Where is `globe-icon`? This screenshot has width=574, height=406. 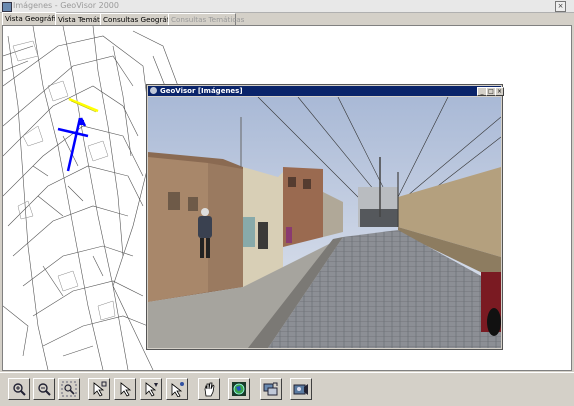
globe-icon is located at coordinates (239, 389).